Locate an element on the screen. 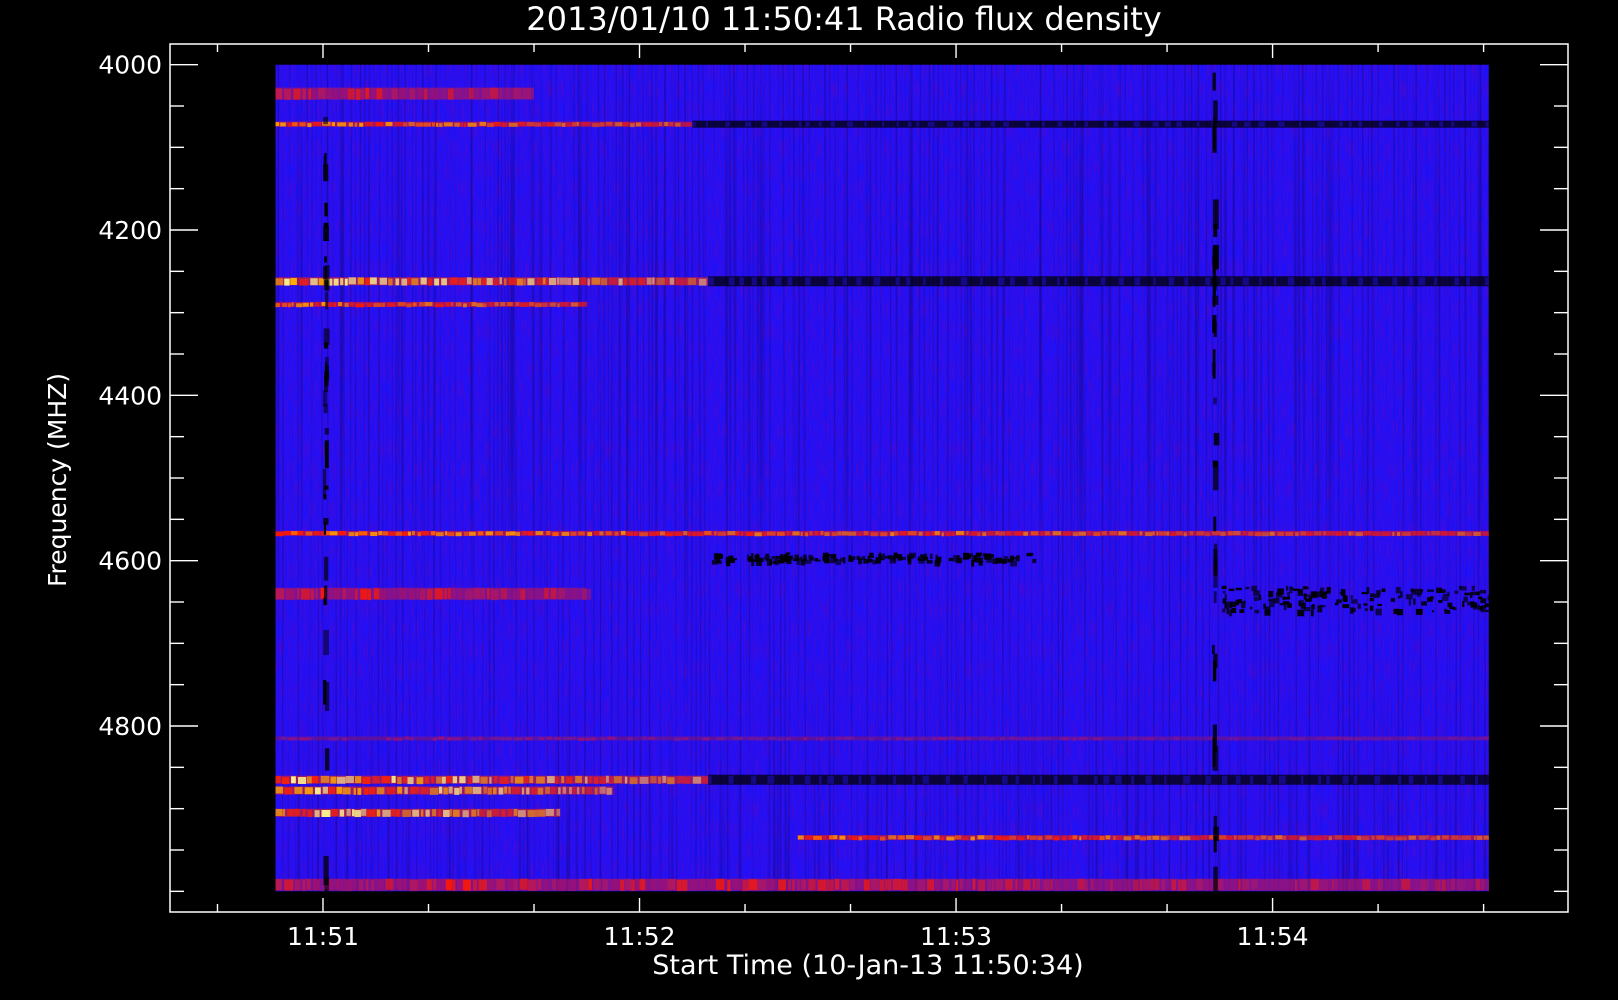 The width and height of the screenshot is (1618, 1000). y-tick-label: 4600 is located at coordinates (130, 561).